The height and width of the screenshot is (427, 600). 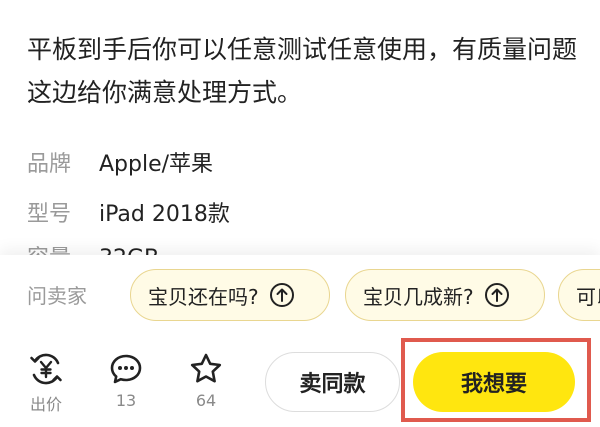 What do you see at coordinates (57, 296) in the screenshot?
I see `ask-seller-label: 问卖家` at bounding box center [57, 296].